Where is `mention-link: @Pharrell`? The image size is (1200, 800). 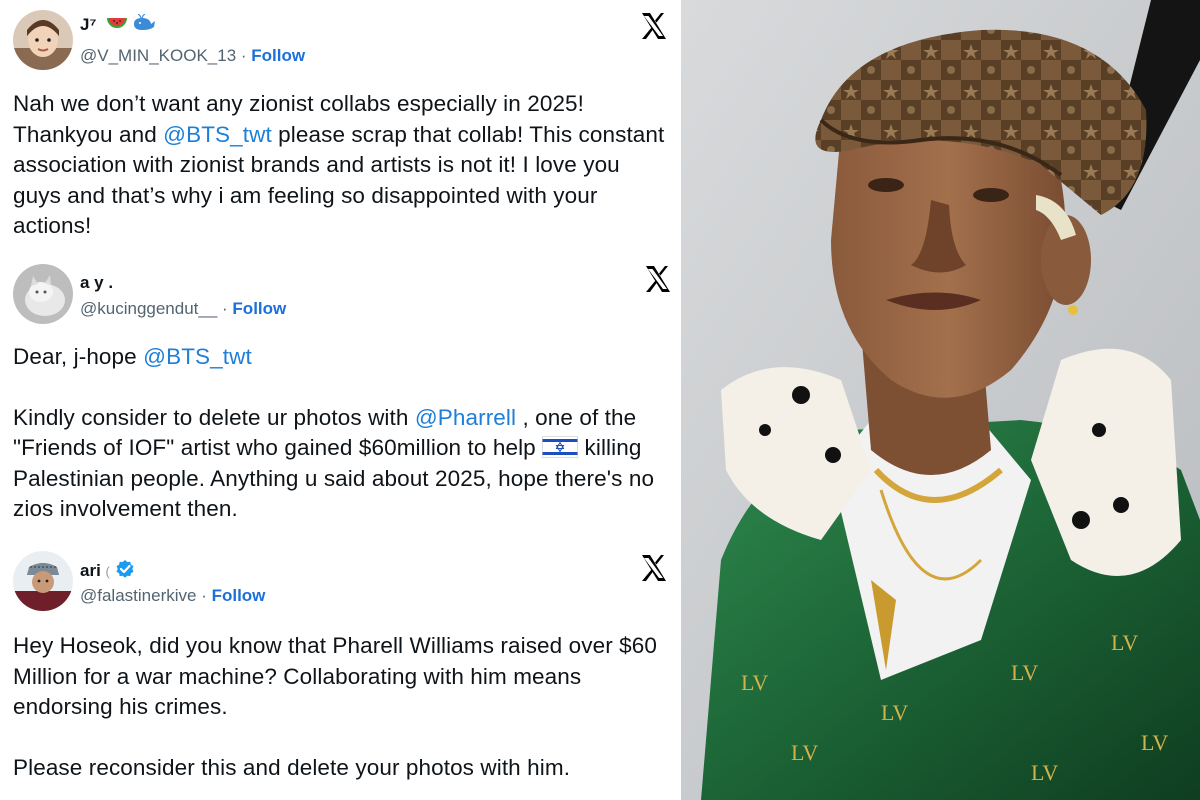 mention-link: @Pharrell is located at coordinates (465, 417).